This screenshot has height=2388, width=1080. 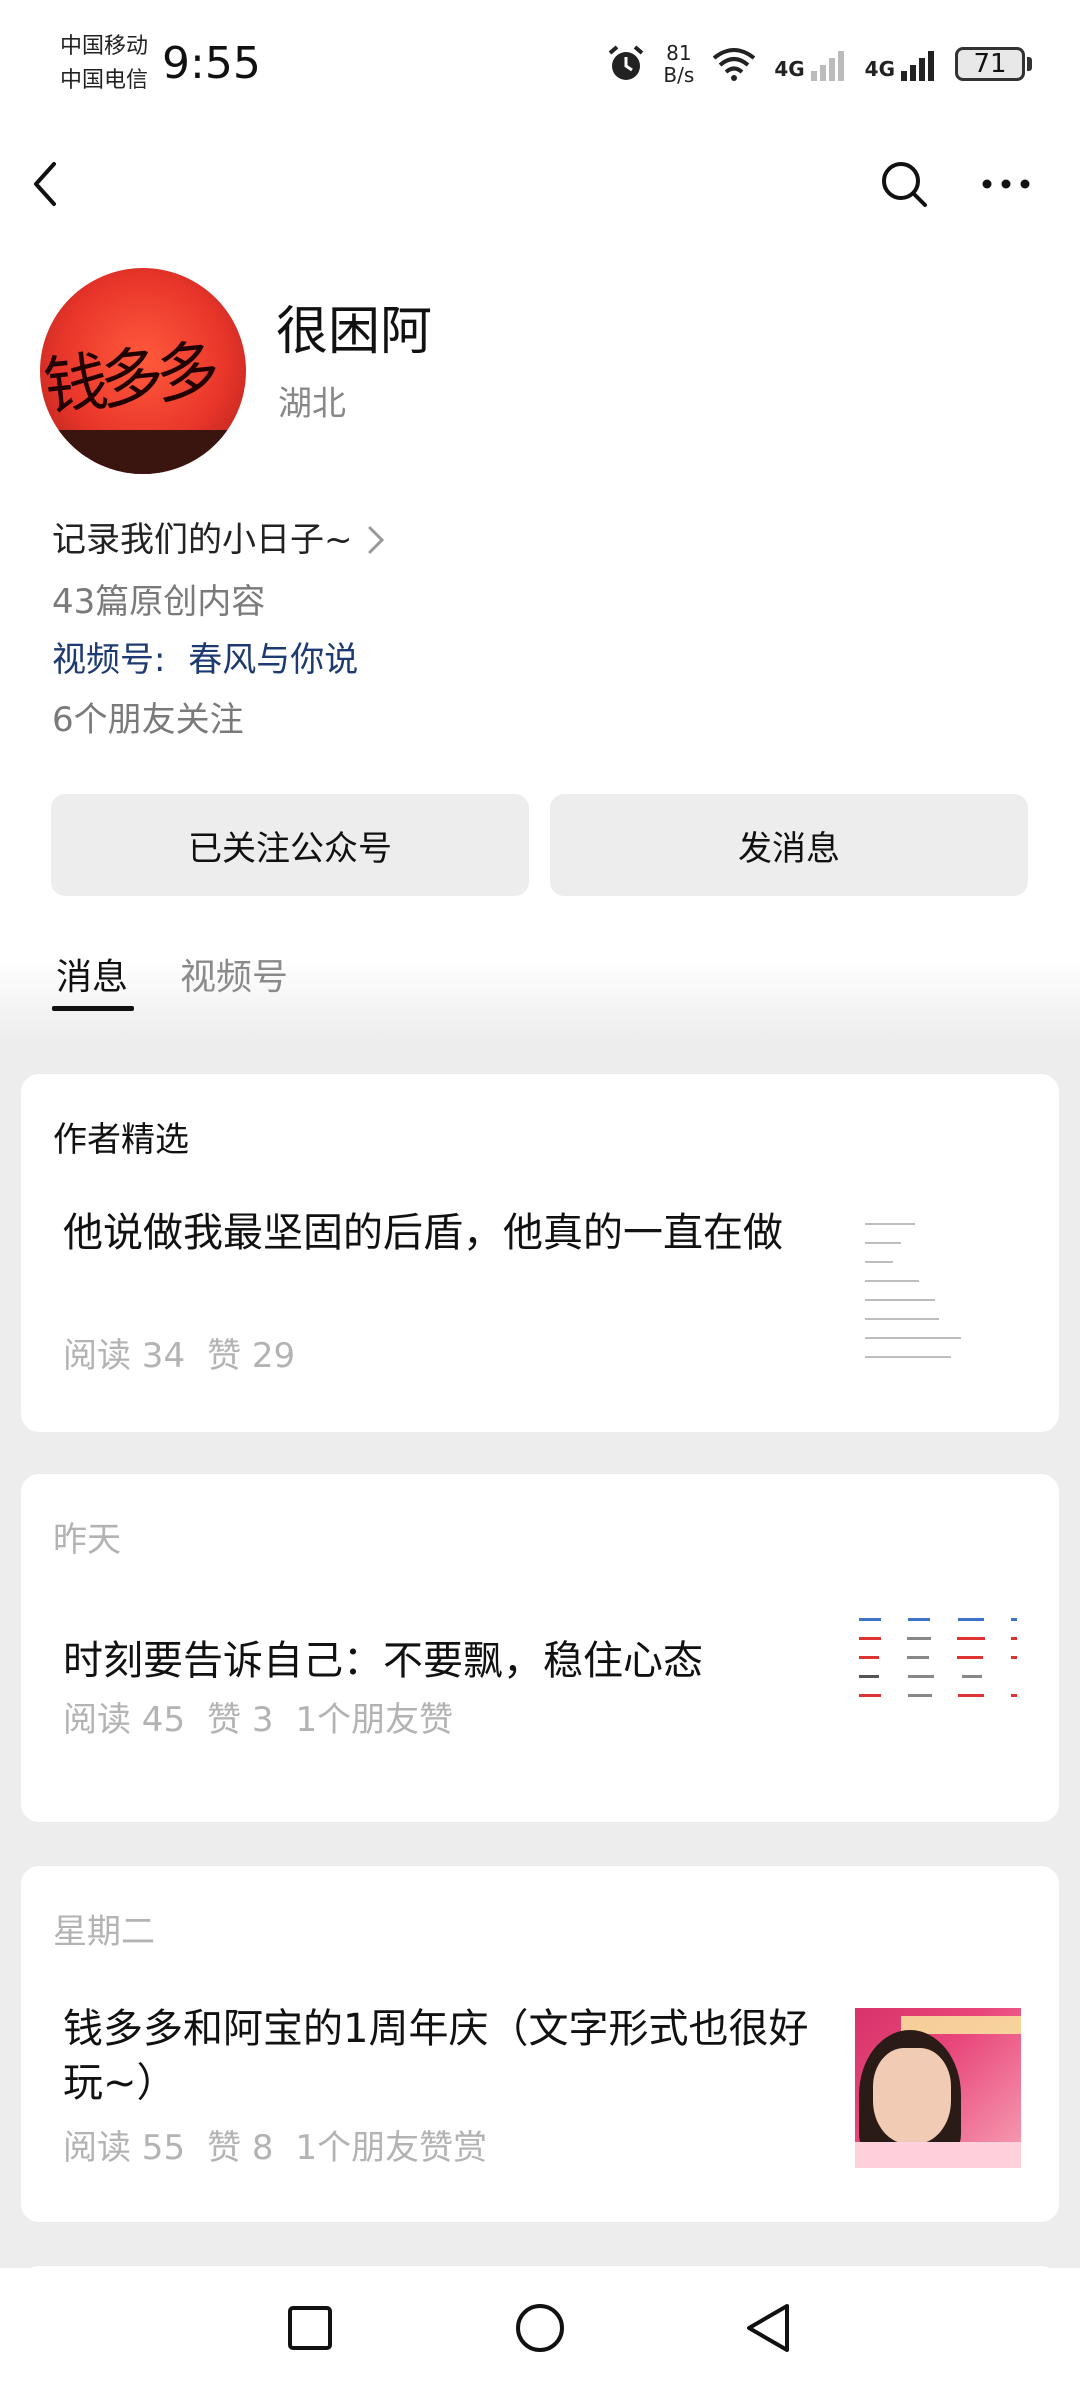 What do you see at coordinates (240, 1720) in the screenshot?
I see `like-count: 赞 3` at bounding box center [240, 1720].